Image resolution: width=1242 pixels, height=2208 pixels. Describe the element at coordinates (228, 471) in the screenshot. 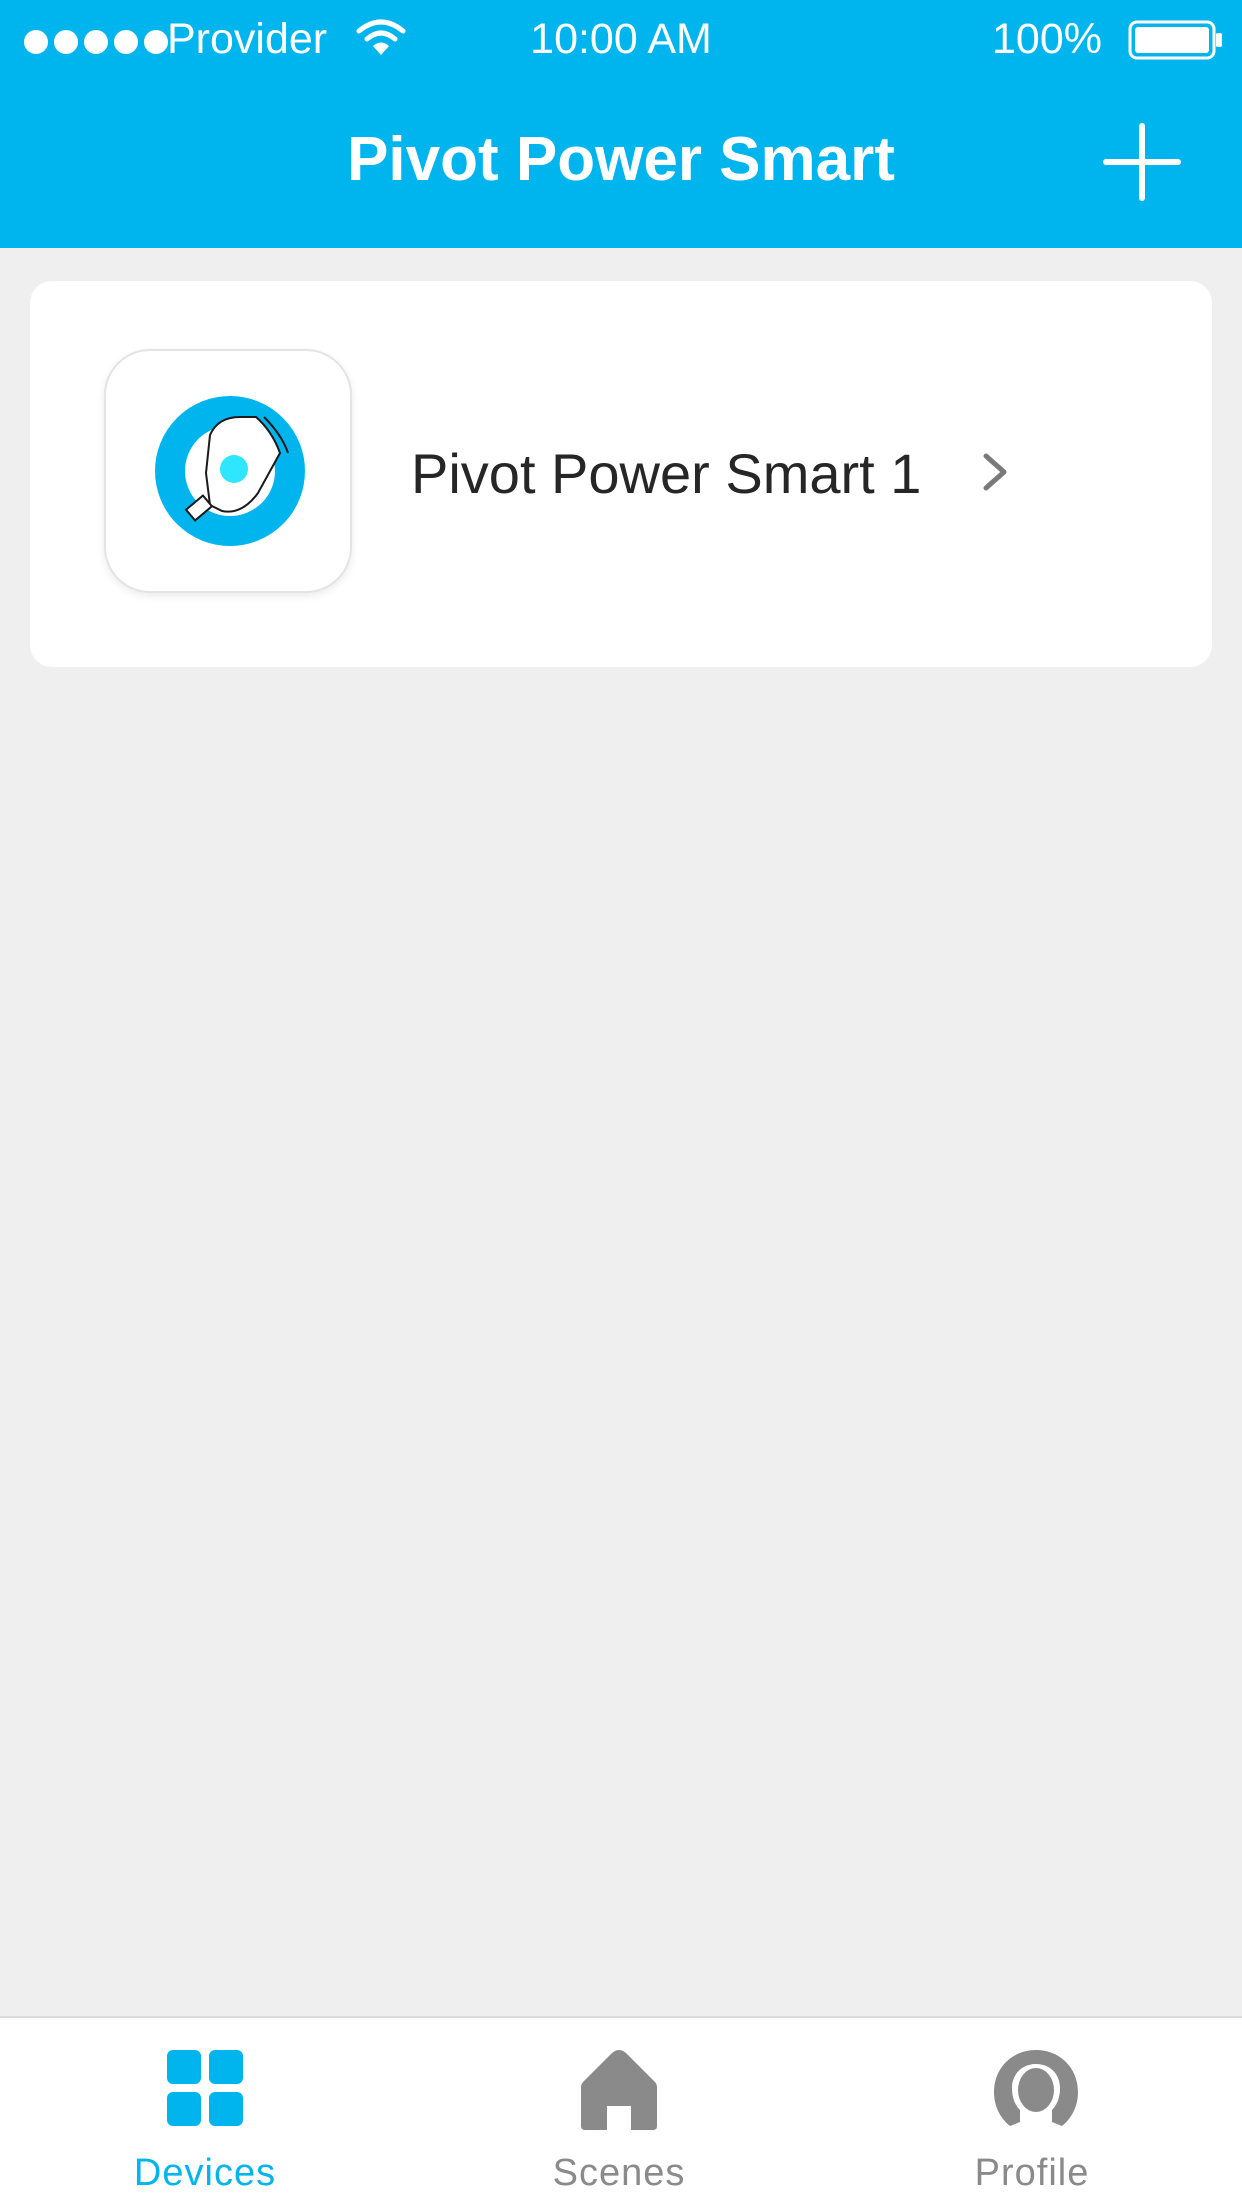

I see `pivot-power-device-icon` at that location.